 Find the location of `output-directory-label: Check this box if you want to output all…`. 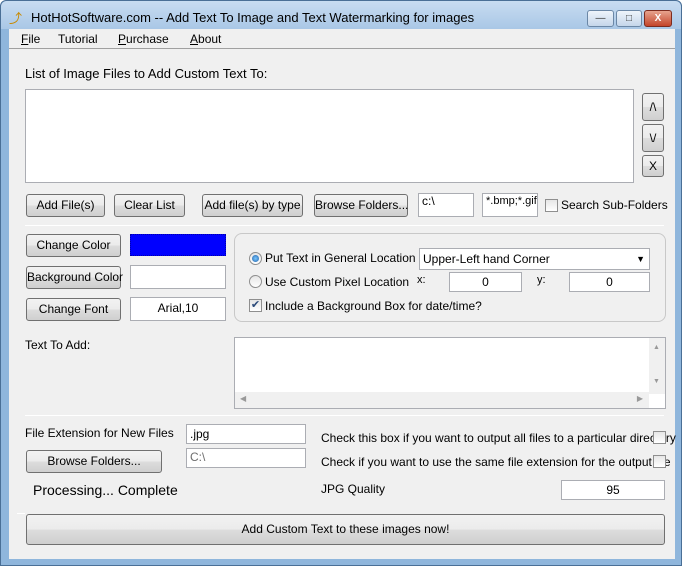

output-directory-label: Check this box if you want to output all… is located at coordinates (498, 438).